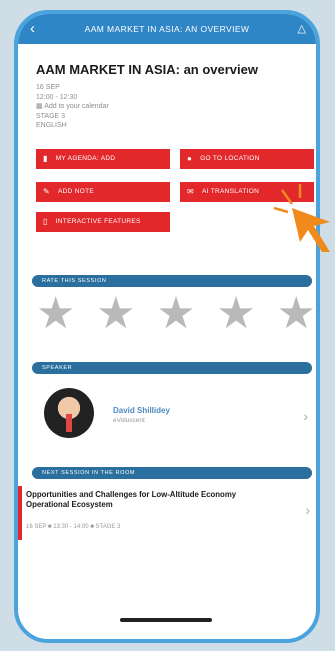 The width and height of the screenshot is (335, 651). What do you see at coordinates (166, 620) in the screenshot?
I see `home-indicator` at bounding box center [166, 620].